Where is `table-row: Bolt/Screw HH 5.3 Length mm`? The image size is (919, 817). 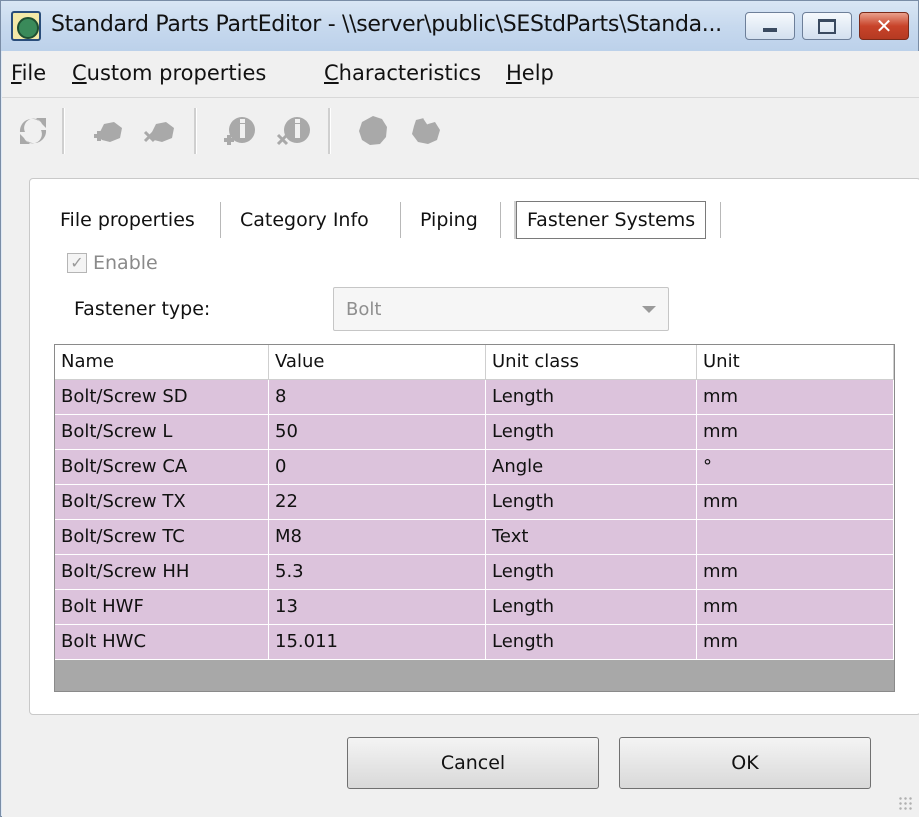
table-row: Bolt/Screw HH 5.3 Length mm is located at coordinates (474, 572).